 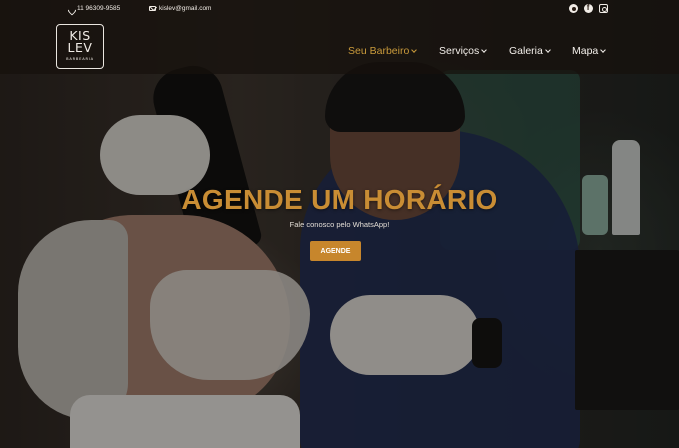 I want to click on logo-subtitle: BARBEARIA, so click(x=80, y=59).